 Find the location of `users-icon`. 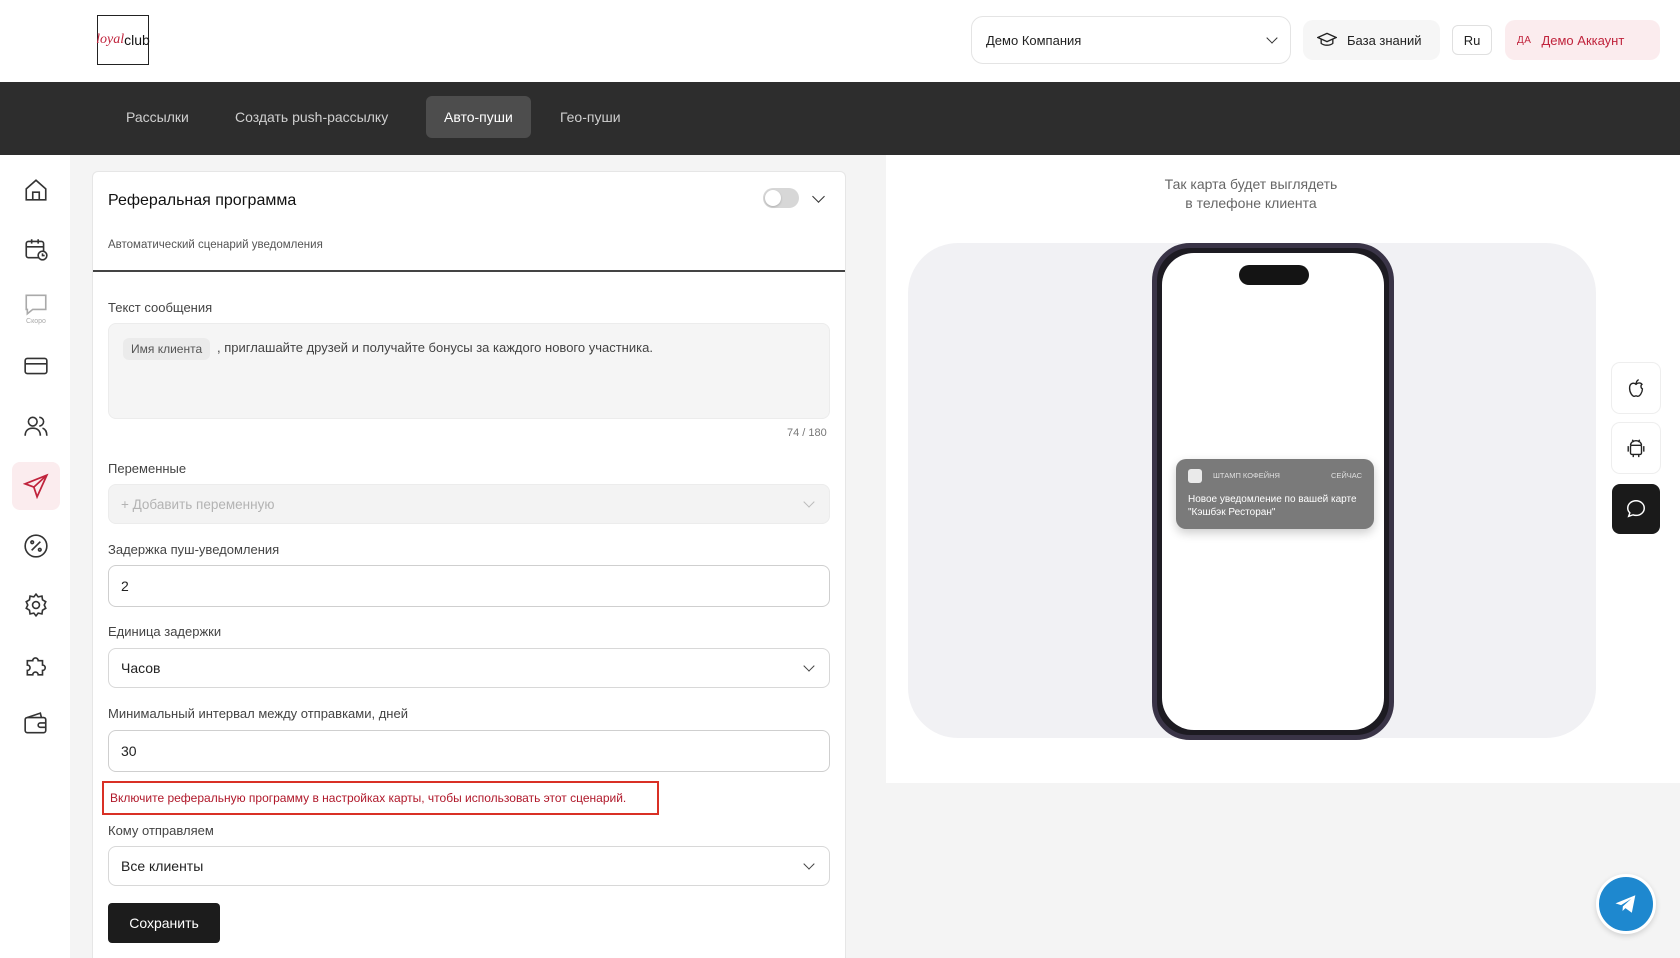

users-icon is located at coordinates (36, 426).